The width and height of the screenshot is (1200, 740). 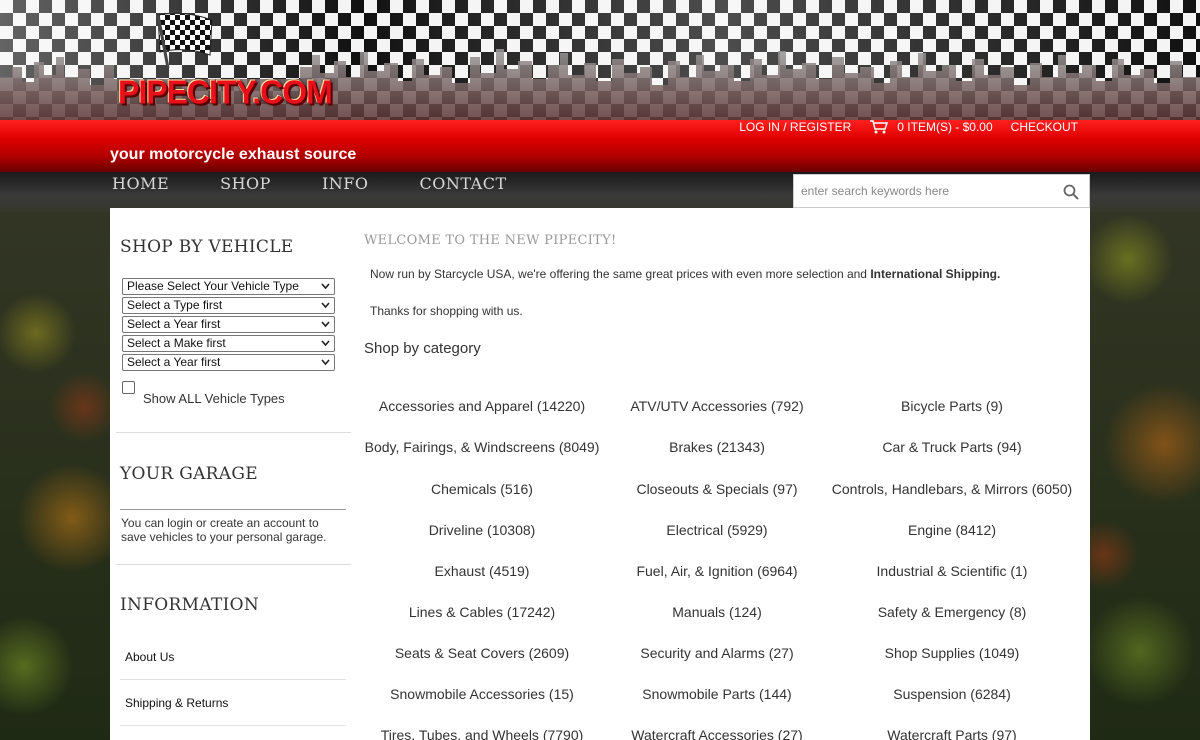 I want to click on garage-title: YOUR GARAGE, so click(x=189, y=474).